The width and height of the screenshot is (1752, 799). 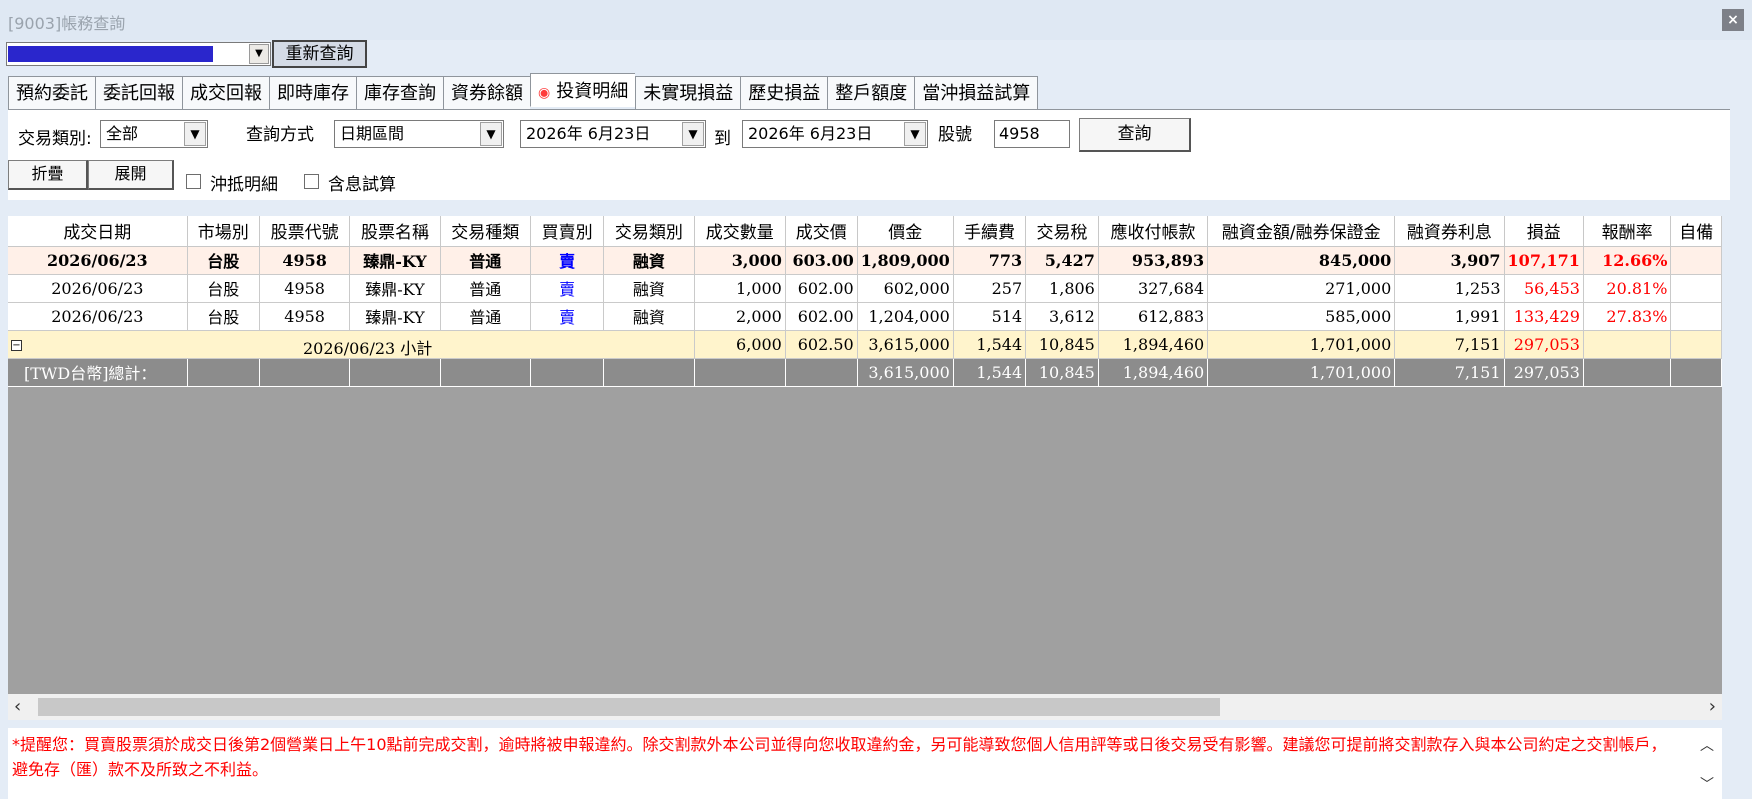 What do you see at coordinates (1696, 231) in the screenshot?
I see `col-own: 自備` at bounding box center [1696, 231].